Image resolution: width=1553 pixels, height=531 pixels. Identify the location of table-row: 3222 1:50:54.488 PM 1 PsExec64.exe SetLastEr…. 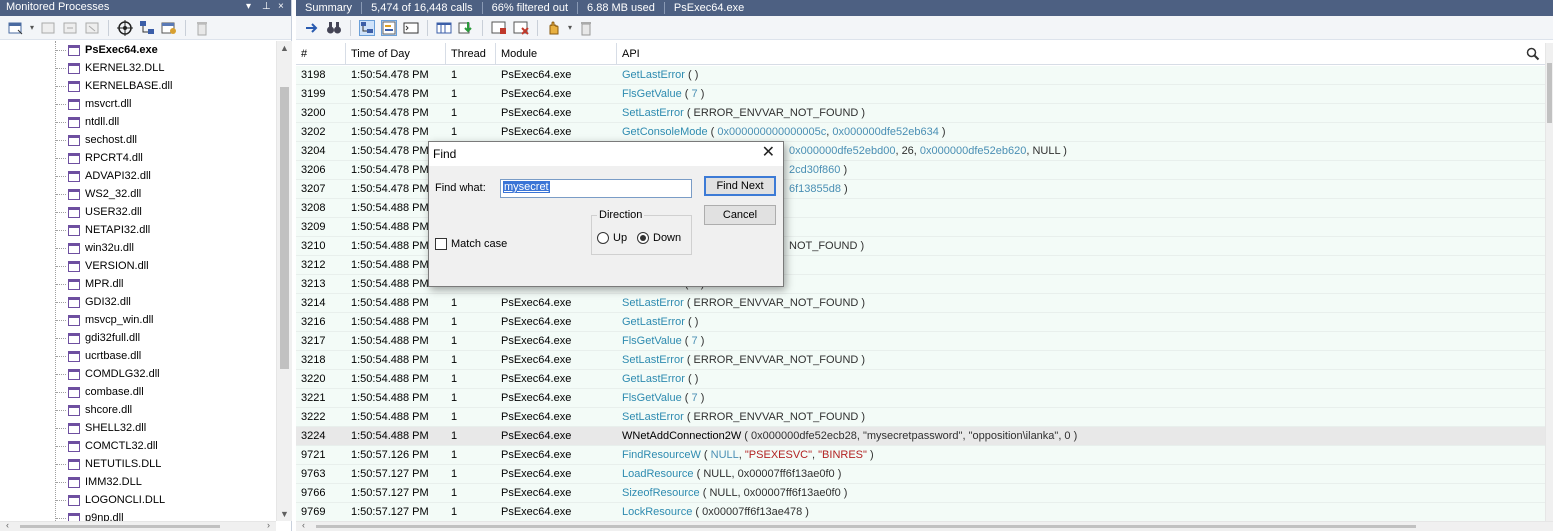
(921, 417).